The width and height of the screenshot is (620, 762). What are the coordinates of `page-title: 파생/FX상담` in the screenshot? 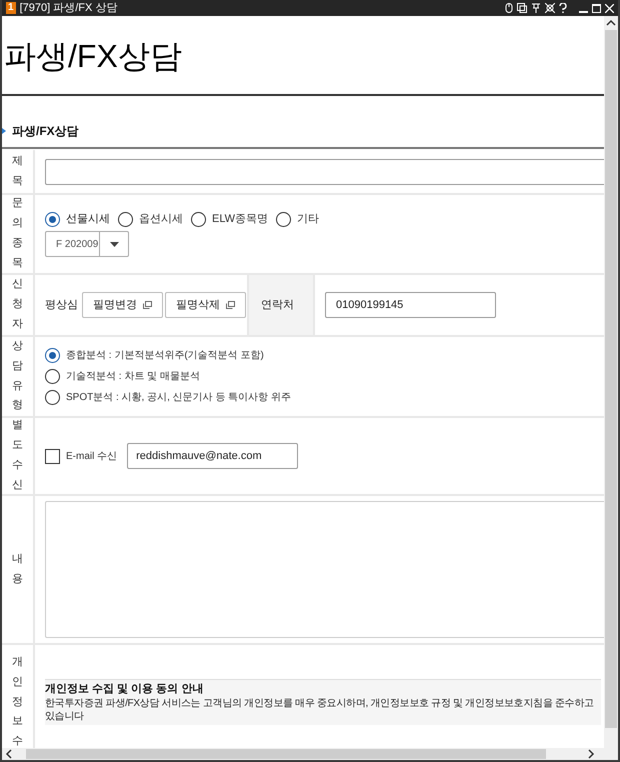 It's located at (93, 56).